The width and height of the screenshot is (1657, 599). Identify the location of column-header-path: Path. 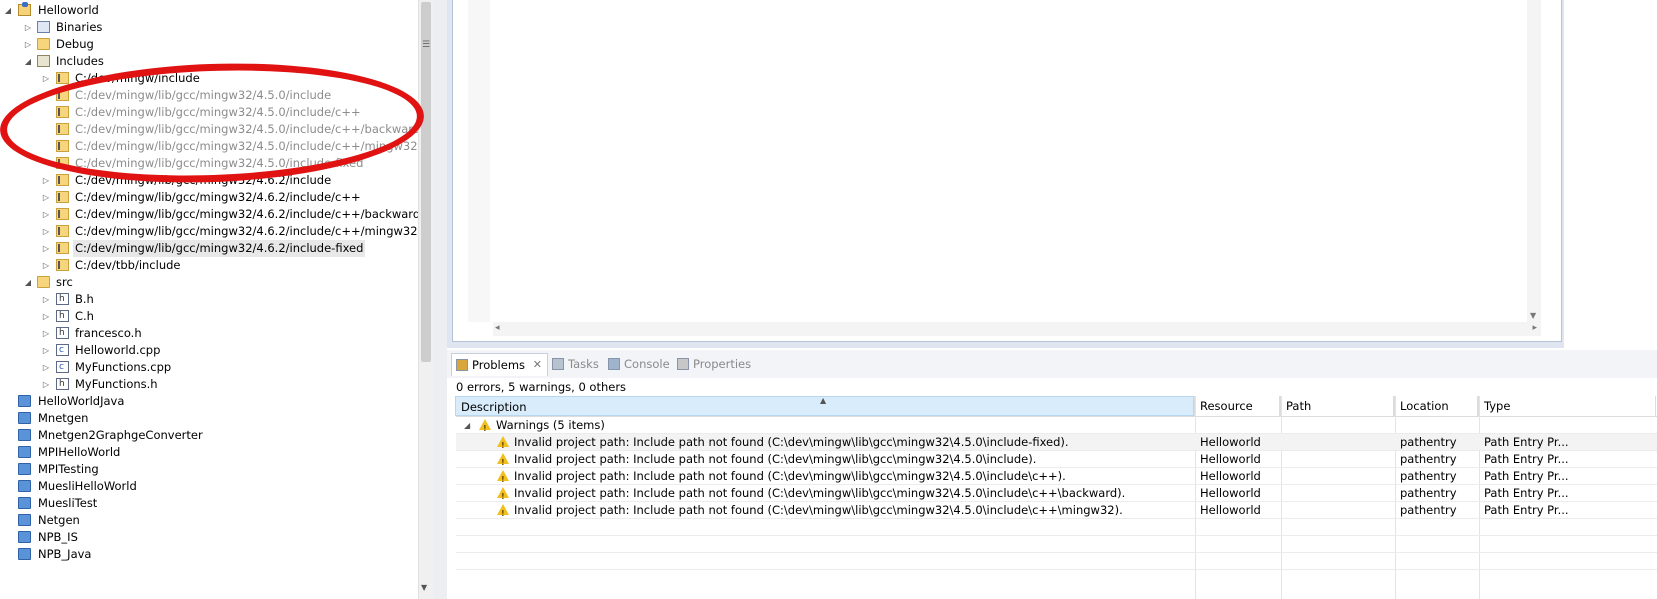
(1337, 406).